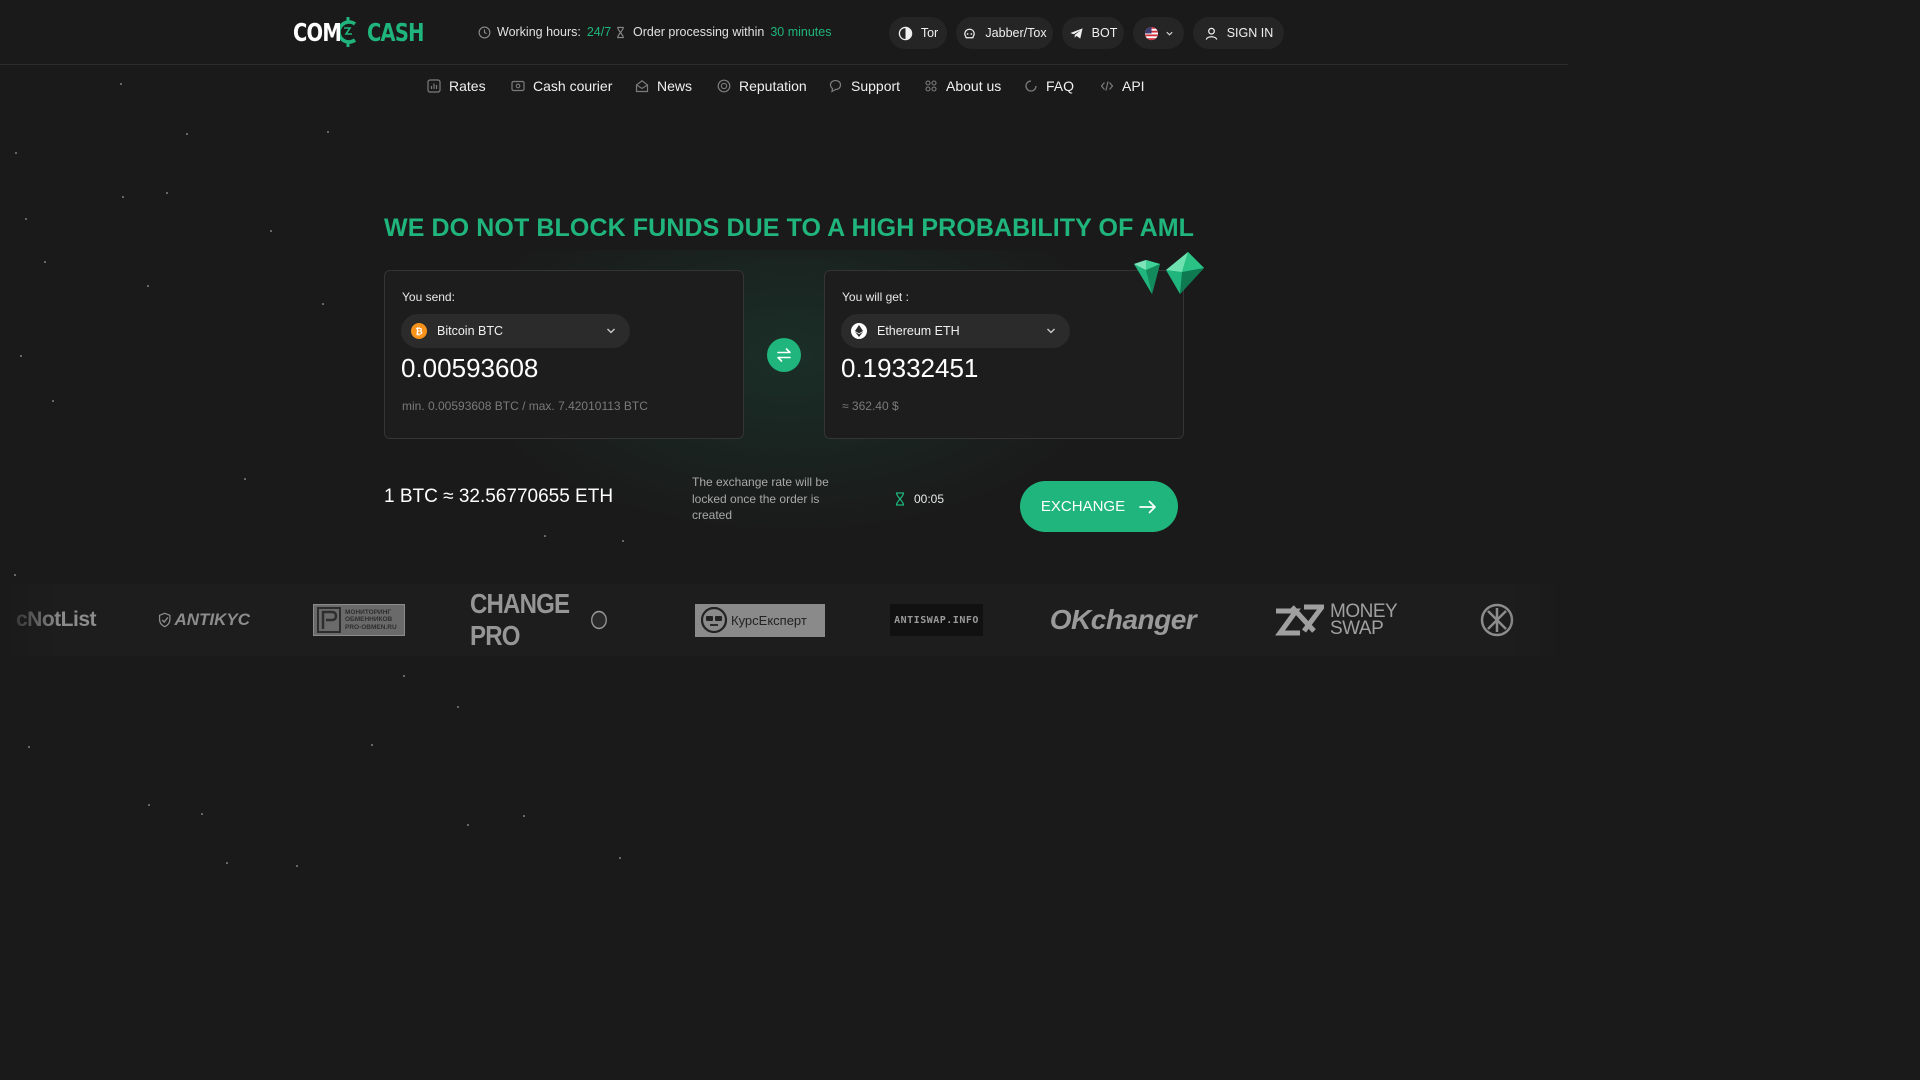  Describe the element at coordinates (1133, 86) in the screenshot. I see `nav-label-api: API` at that location.